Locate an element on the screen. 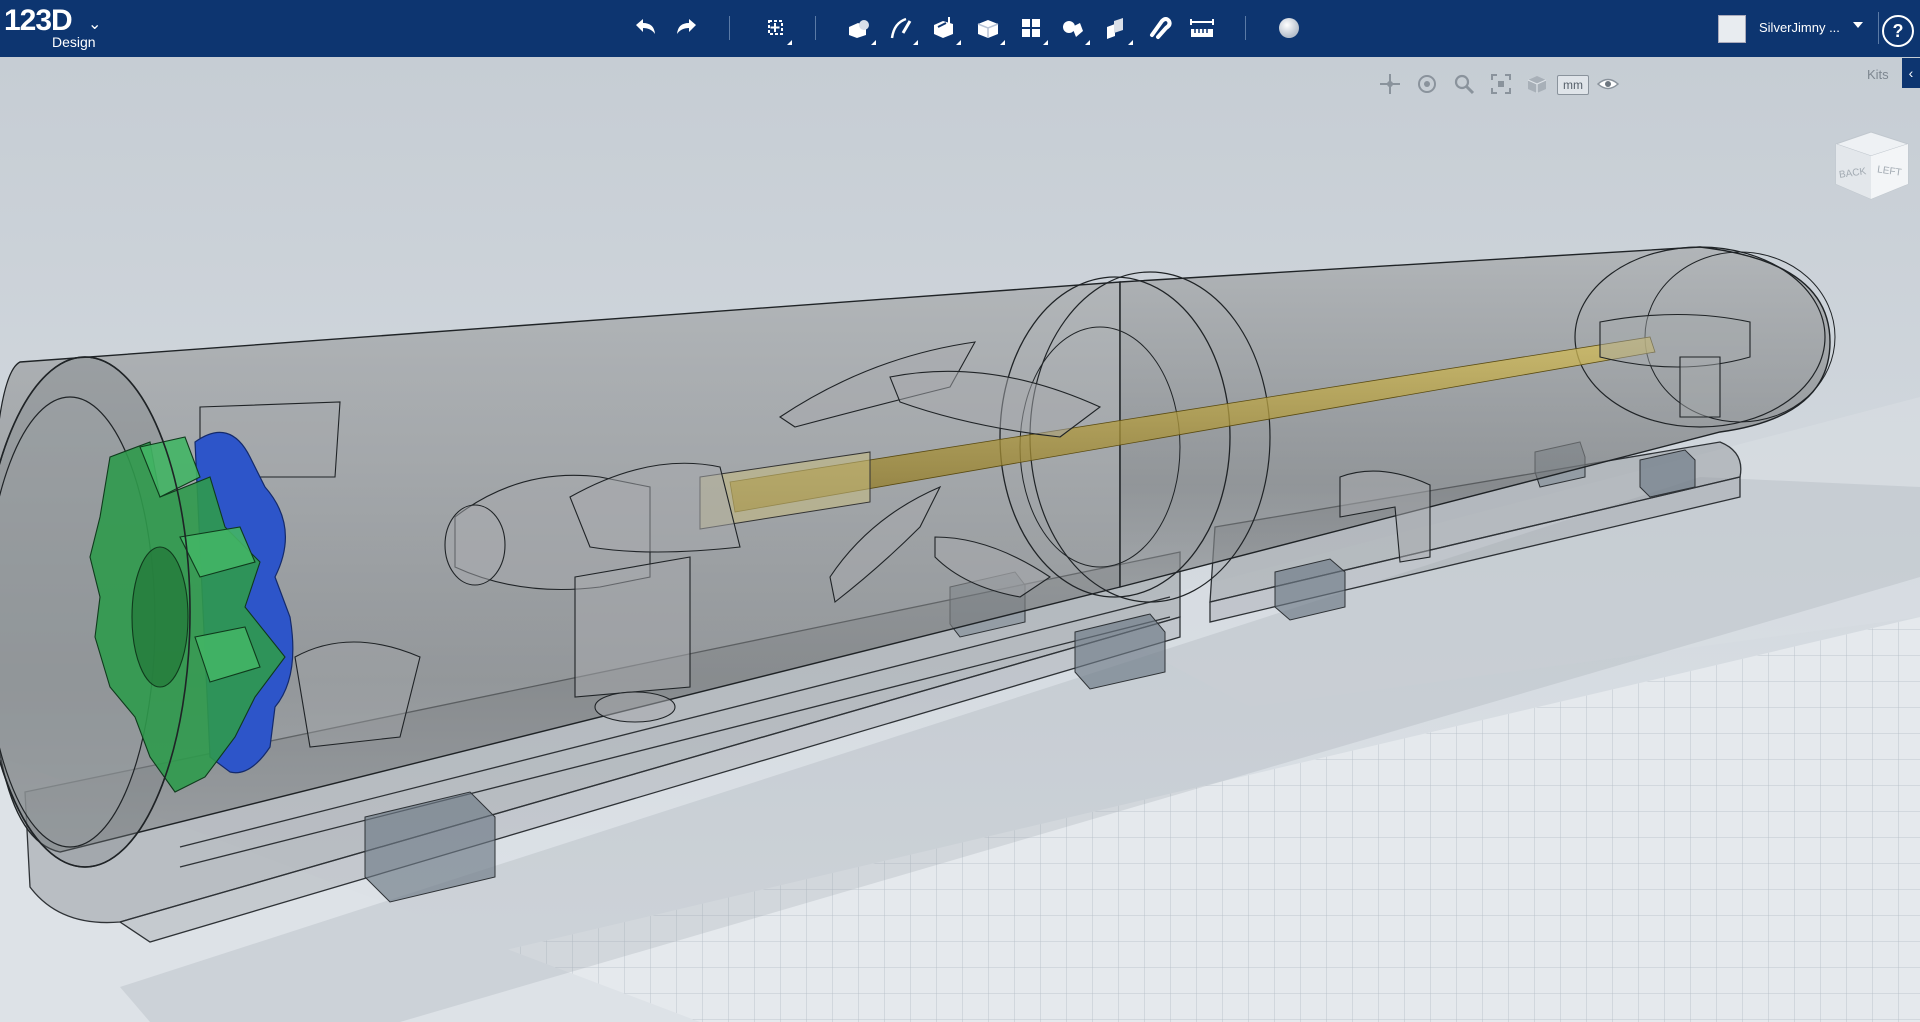  modify-button is located at coordinates (988, 28).